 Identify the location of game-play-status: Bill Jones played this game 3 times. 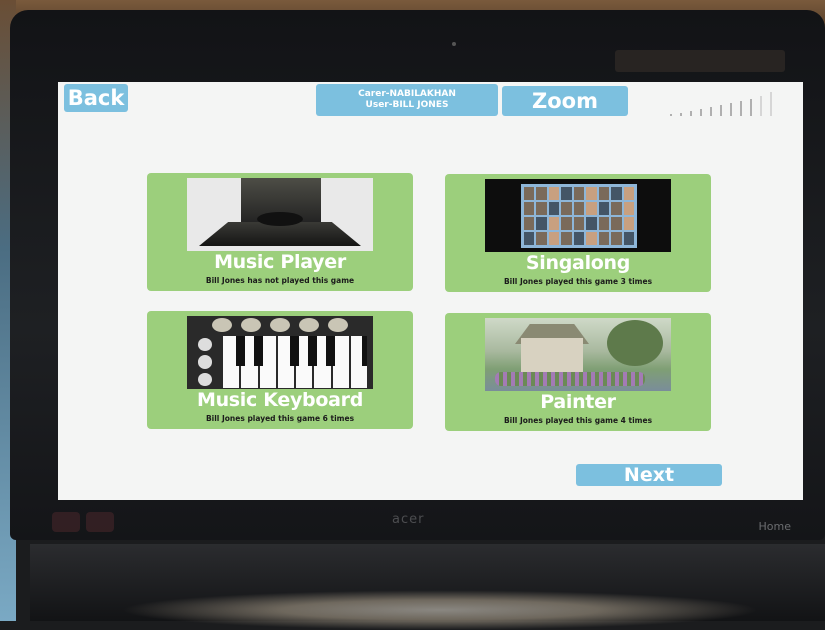
(578, 281).